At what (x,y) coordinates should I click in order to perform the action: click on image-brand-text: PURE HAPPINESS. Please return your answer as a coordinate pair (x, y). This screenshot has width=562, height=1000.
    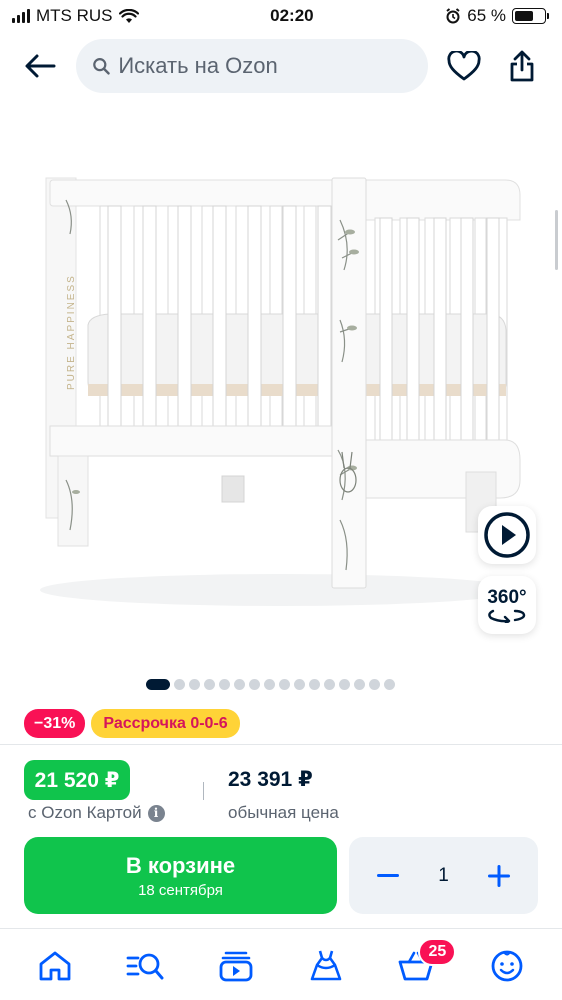
    Looking at the image, I should click on (71, 332).